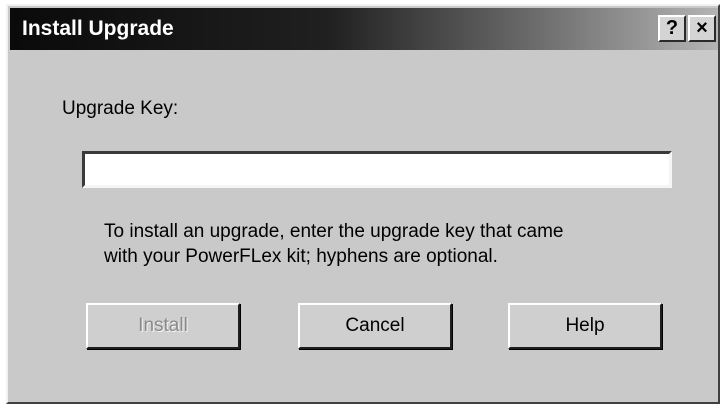 This screenshot has height=404, width=720. Describe the element at coordinates (98, 28) in the screenshot. I see `window-title: Install Upgrade` at that location.